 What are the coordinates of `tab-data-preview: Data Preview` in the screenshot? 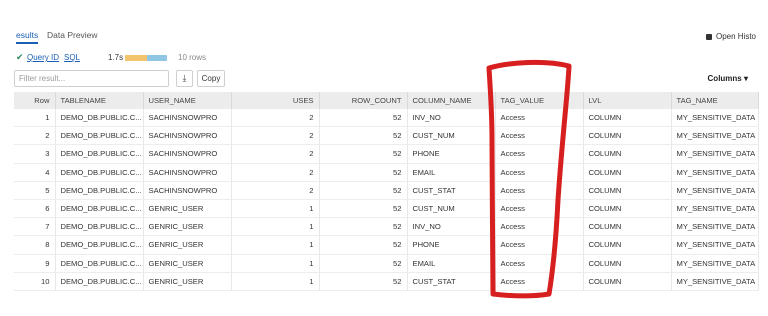 It's located at (72, 35).